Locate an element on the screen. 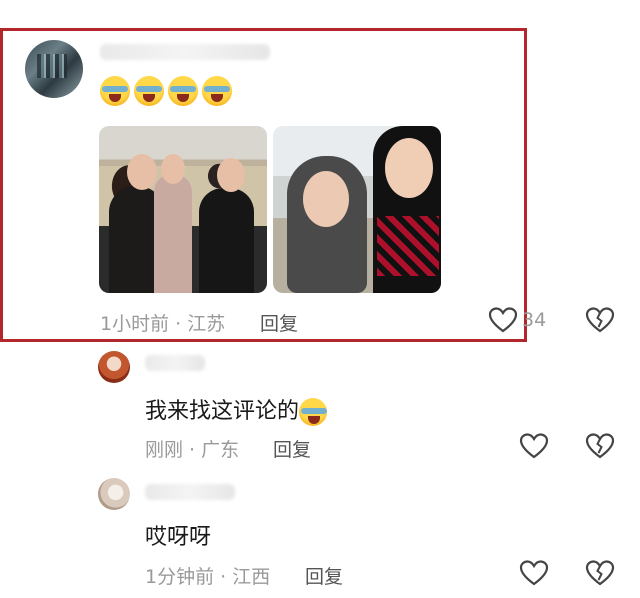 The height and width of the screenshot is (598, 640). comment-text-row: 我来找这评论的 is located at coordinates (236, 409).